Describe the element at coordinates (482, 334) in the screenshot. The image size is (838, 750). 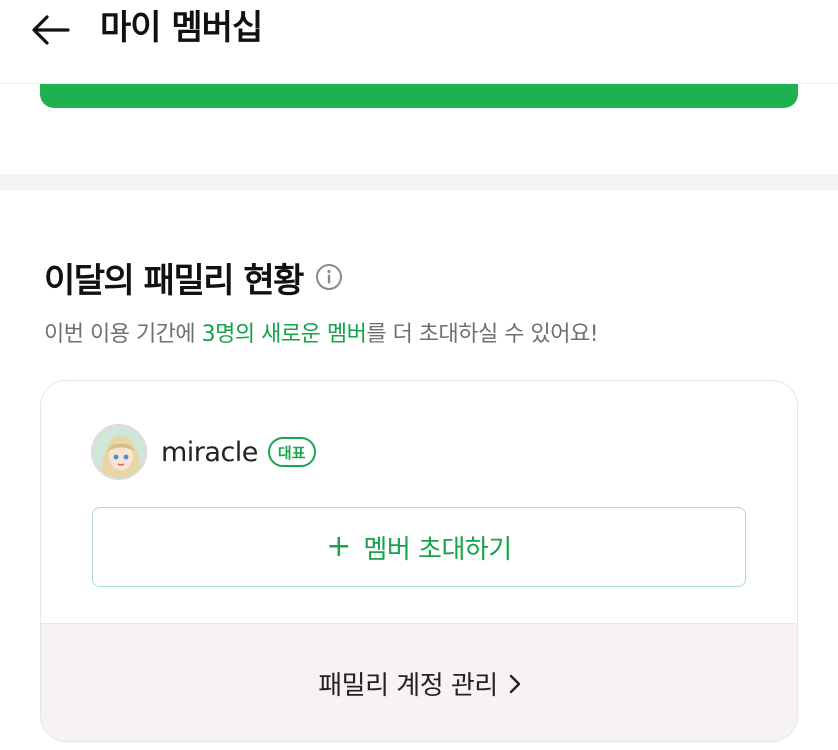
I see `desc-suffix: 를 더 초대하실 수 있어요!` at that location.